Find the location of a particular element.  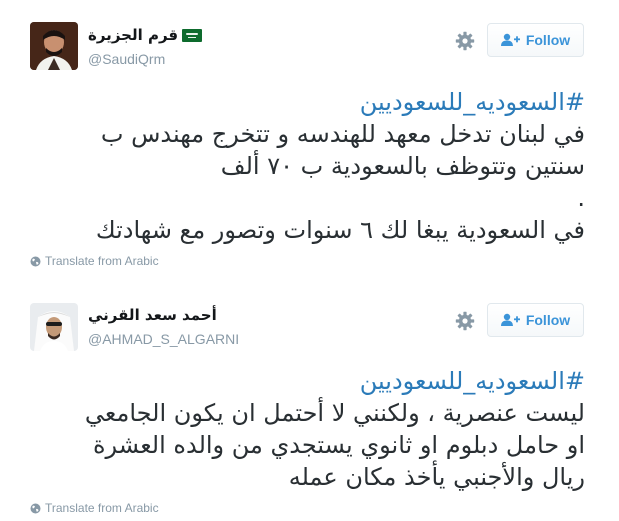

author-name-row: قرم الجزيرة is located at coordinates (145, 35).